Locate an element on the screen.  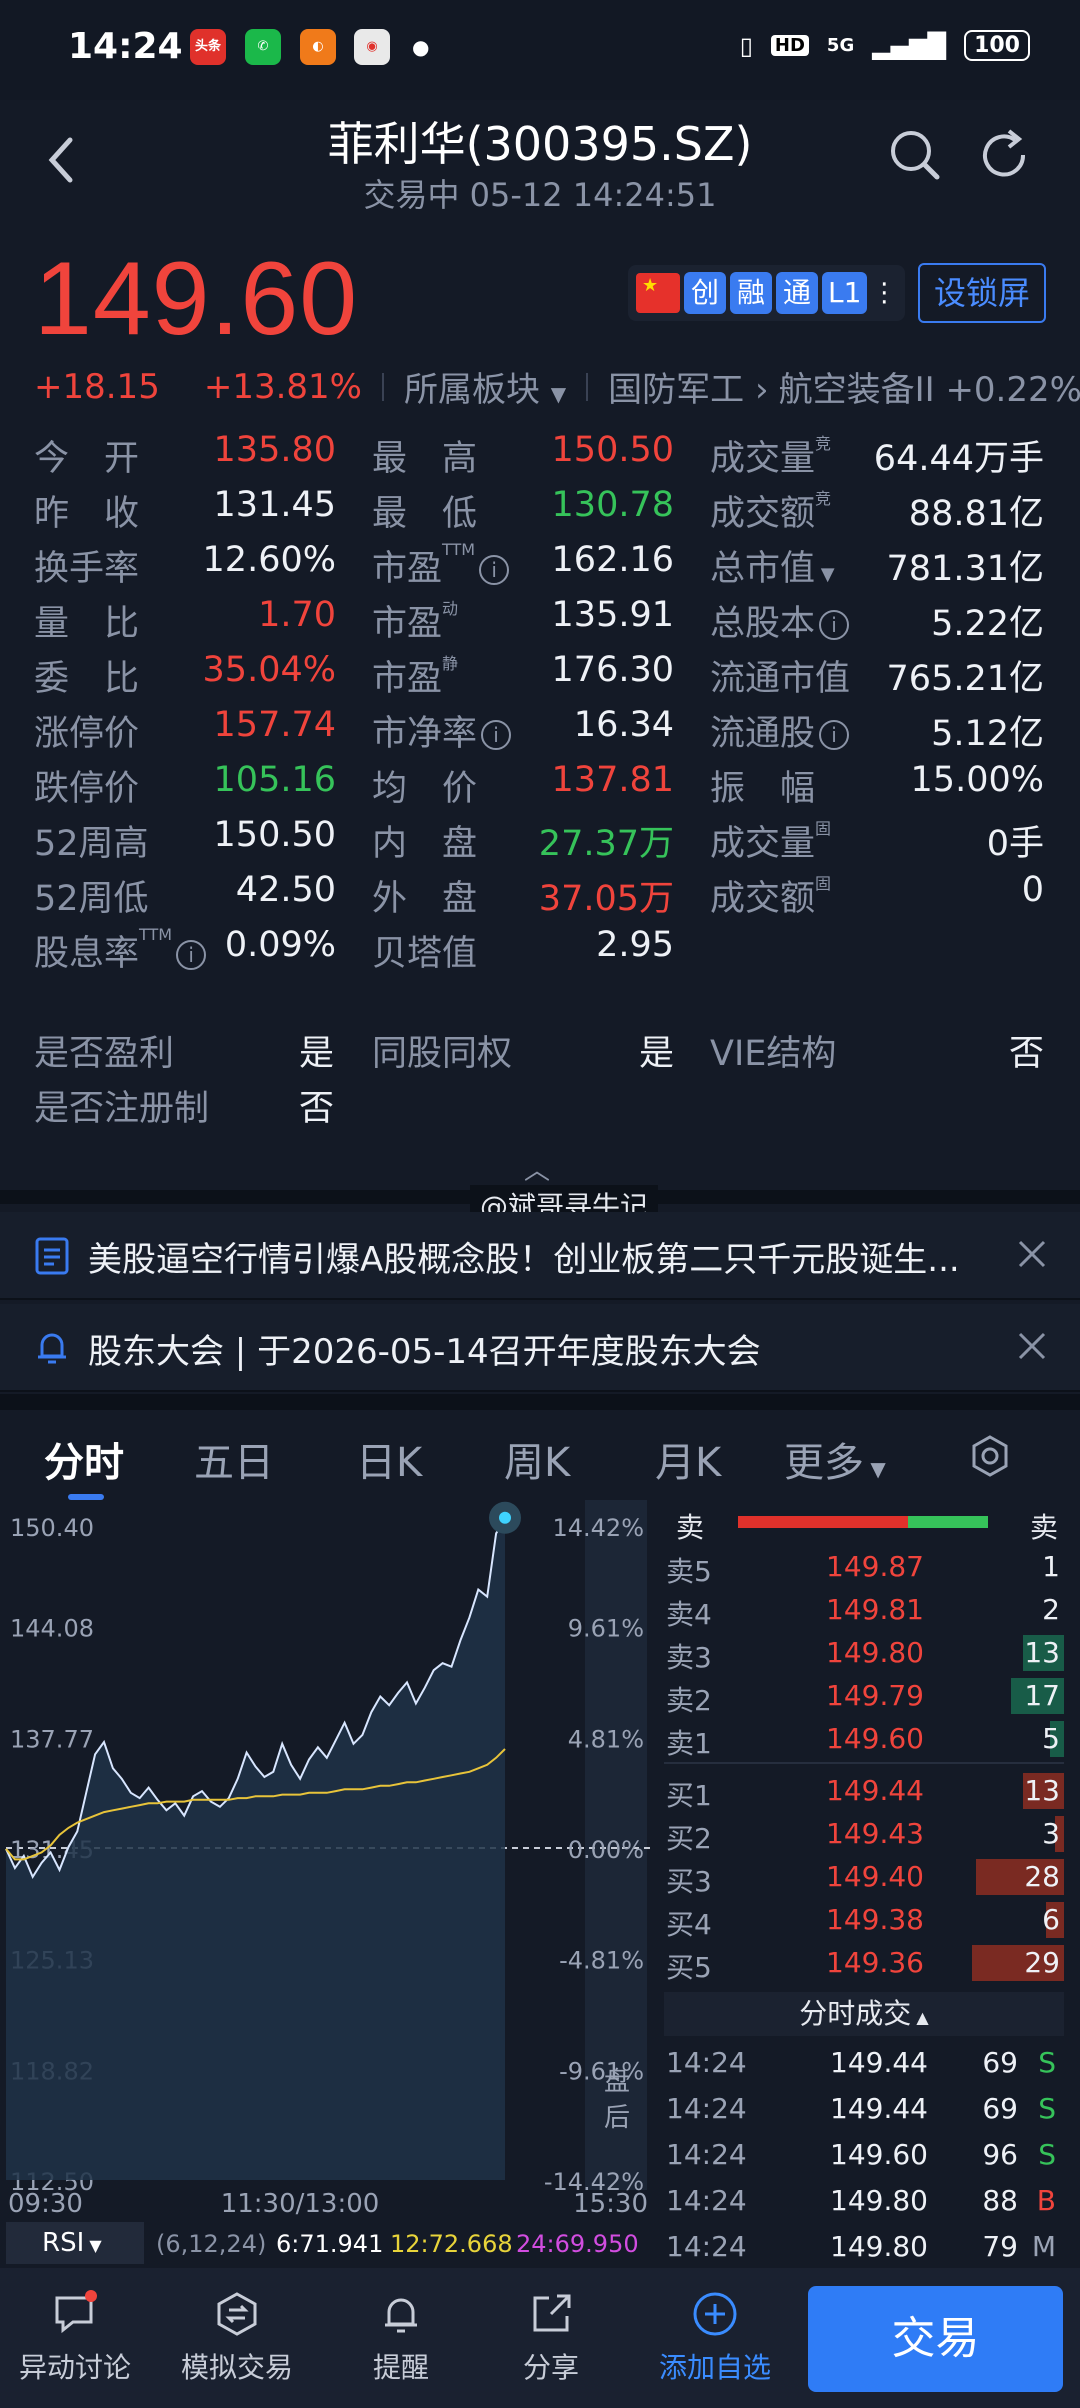
ask-row: 卖2 149.79 17 is located at coordinates (864, 1696).